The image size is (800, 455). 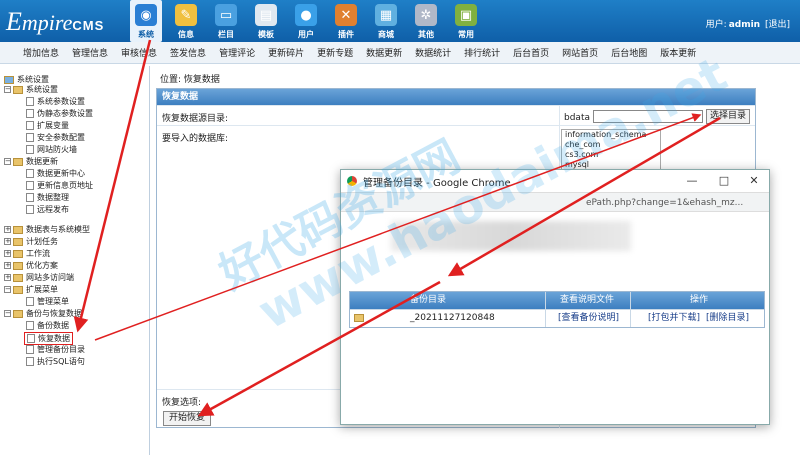 What do you see at coordinates (466, 34) in the screenshot?
I see `topnav-label: 常用` at bounding box center [466, 34].